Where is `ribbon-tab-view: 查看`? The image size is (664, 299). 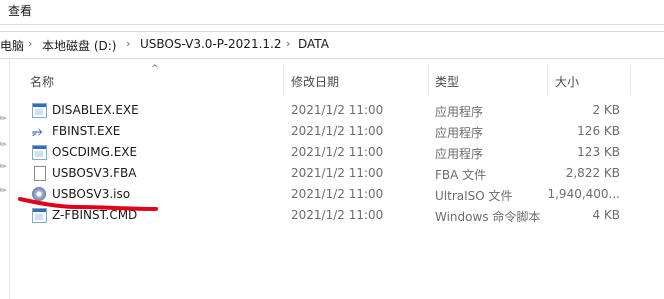 ribbon-tab-view: 查看 is located at coordinates (20, 10).